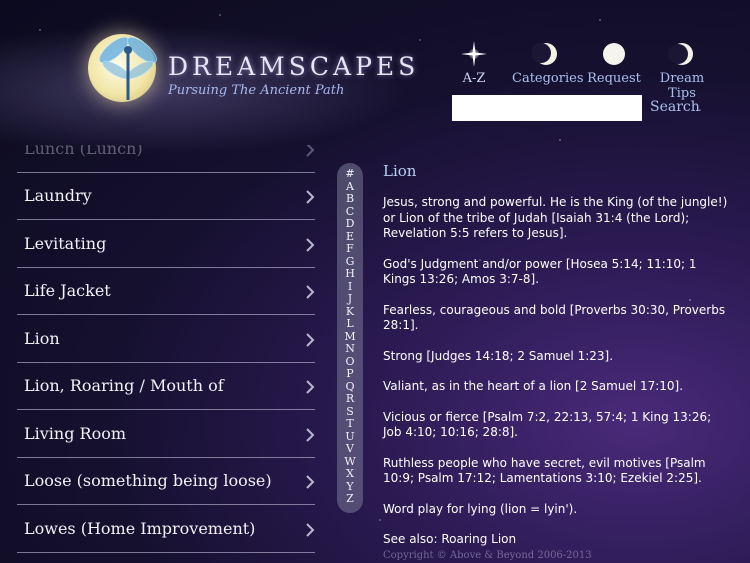 This screenshot has width=750, height=563. I want to click on app-subtitle: Pursuing The Ancient Path, so click(256, 90).